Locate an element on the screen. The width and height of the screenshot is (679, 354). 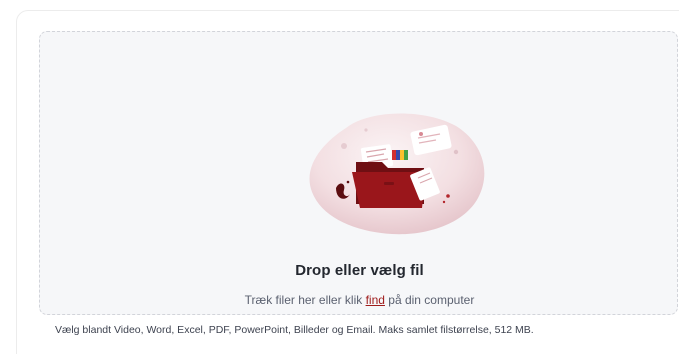
folder-with-documents-icon is located at coordinates (397, 174).